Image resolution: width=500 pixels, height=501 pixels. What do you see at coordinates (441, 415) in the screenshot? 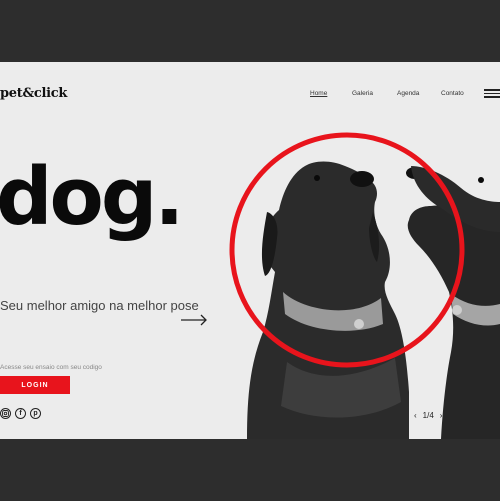
I see `chevron-right-icon: ›` at bounding box center [441, 415].